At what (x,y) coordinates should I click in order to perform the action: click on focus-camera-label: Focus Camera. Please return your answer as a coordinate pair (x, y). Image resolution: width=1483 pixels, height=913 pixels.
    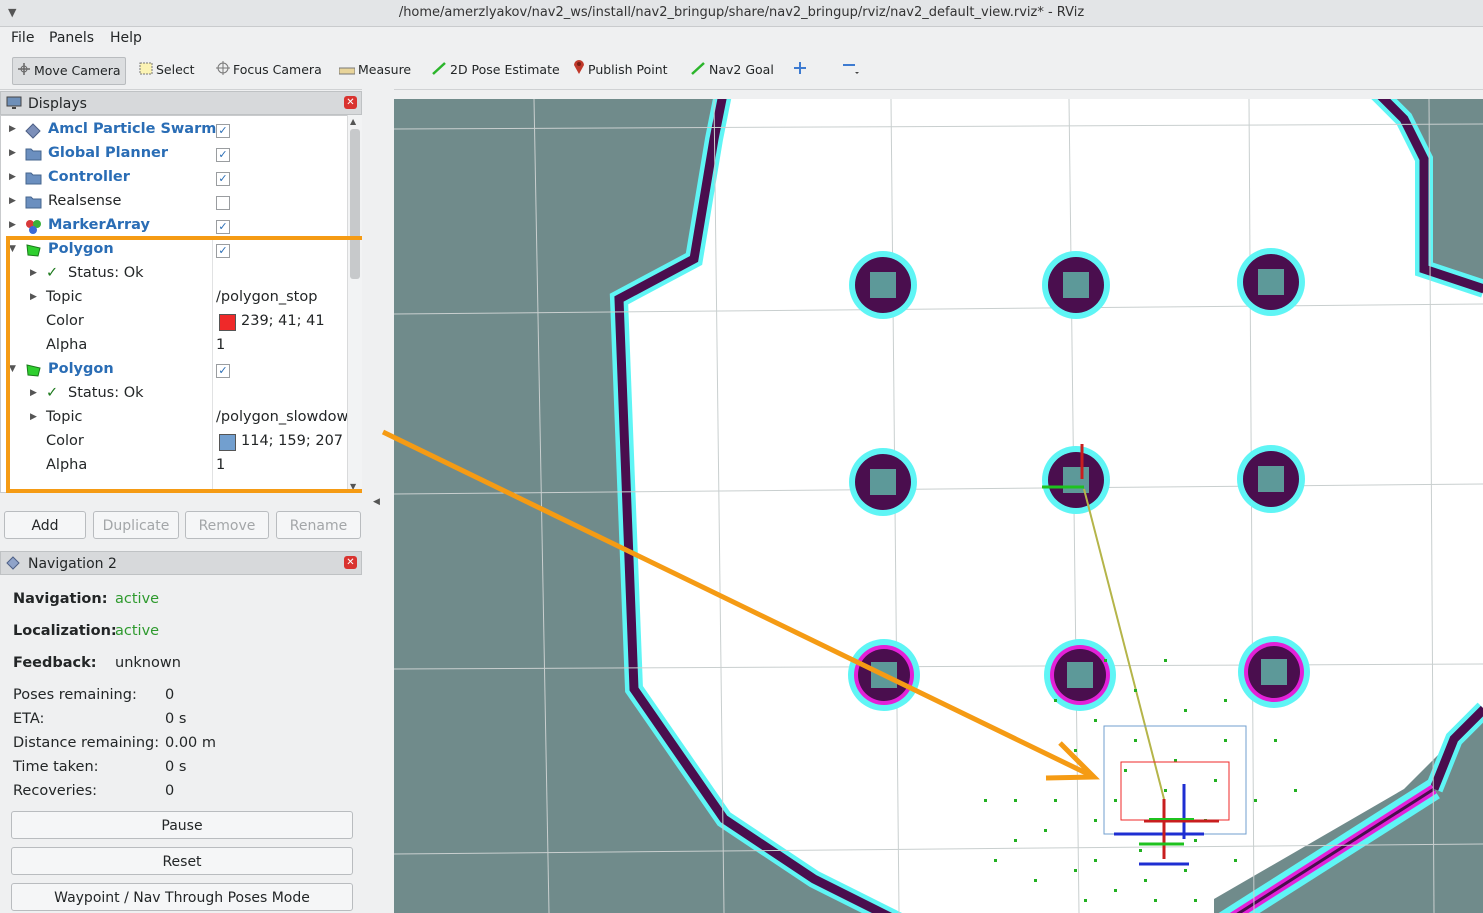
    Looking at the image, I should click on (277, 69).